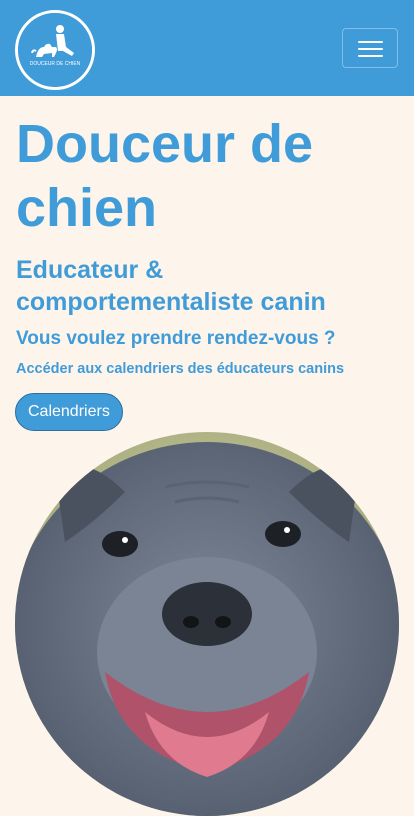  I want to click on dog-and-person-icon: DOUCEUR DE CHIEN, so click(55, 50).